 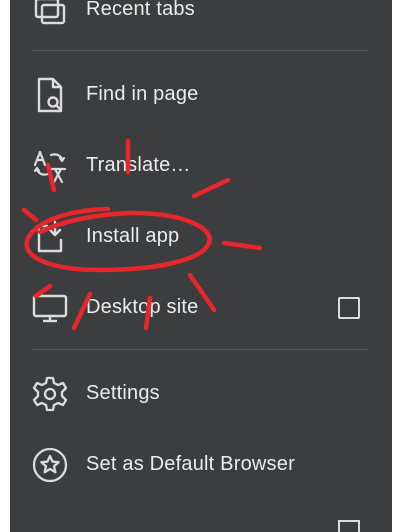 I want to click on menu-item-label: Recent tabs, so click(x=140, y=10).